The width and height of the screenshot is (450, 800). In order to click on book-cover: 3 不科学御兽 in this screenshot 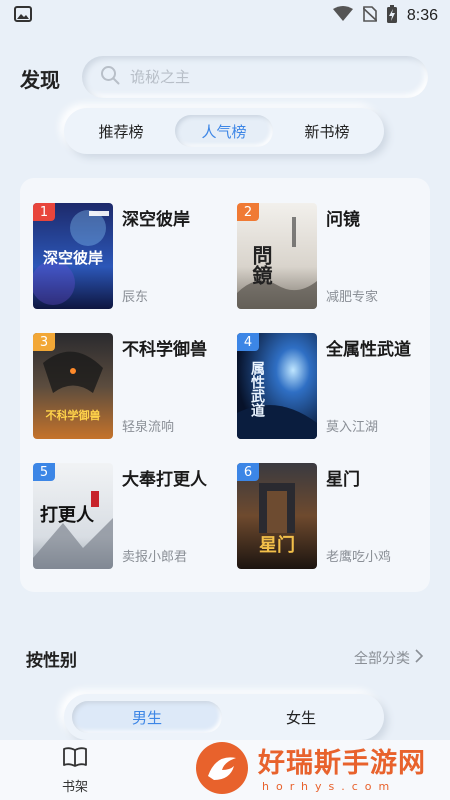, I will do `click(73, 386)`.